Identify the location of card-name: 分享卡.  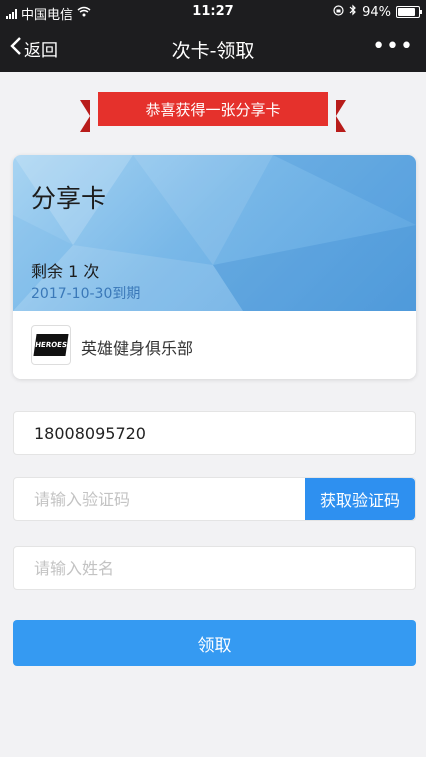
(69, 198).